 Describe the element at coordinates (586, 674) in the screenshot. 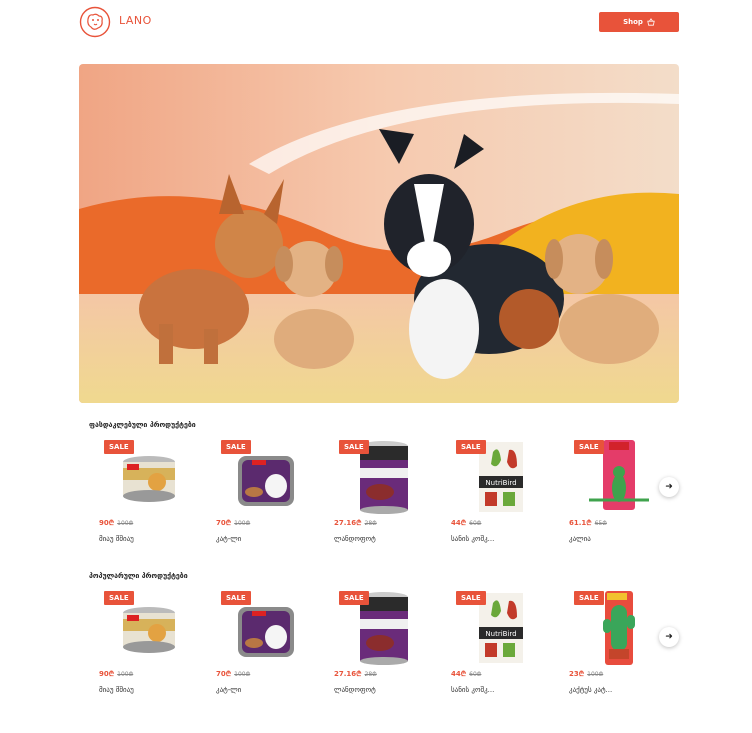

I see `product-price: 23₾ 100₾` at that location.